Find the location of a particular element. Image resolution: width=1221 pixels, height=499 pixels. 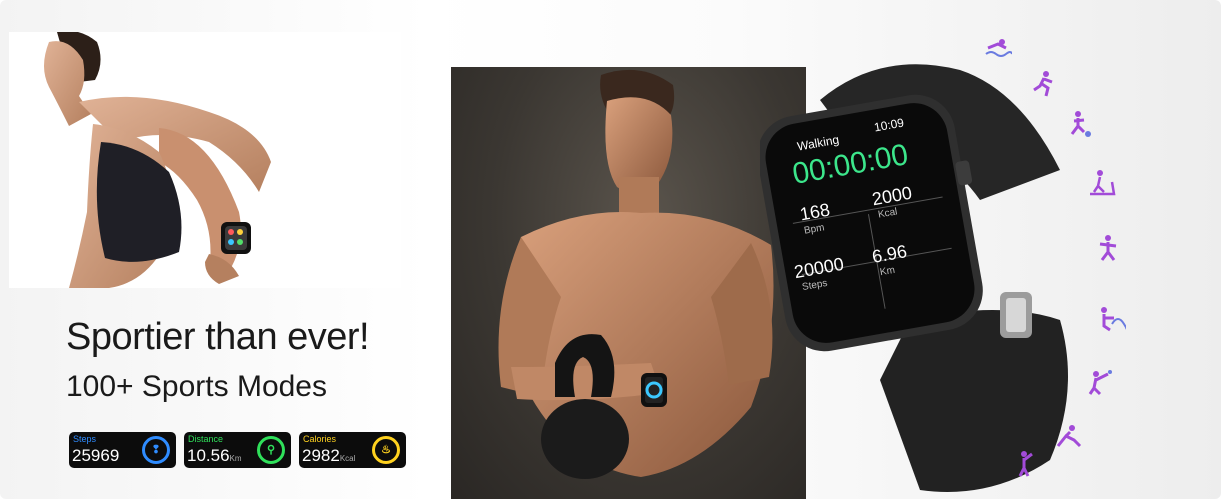

football-icon is located at coordinates (1080, 124).